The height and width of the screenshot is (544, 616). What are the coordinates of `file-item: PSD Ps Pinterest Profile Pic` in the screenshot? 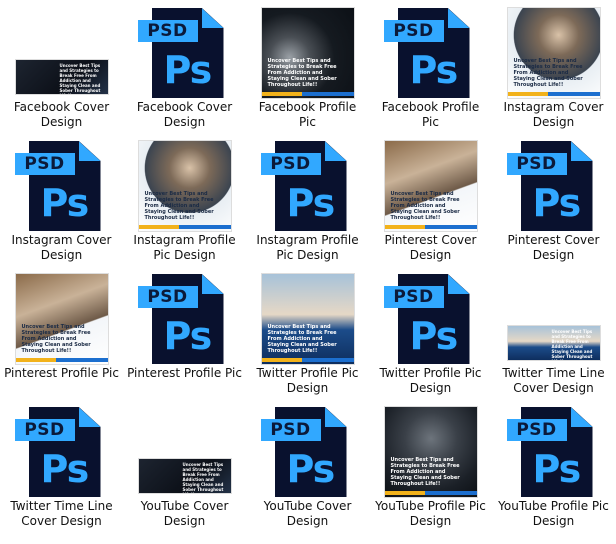 It's located at (184, 332).